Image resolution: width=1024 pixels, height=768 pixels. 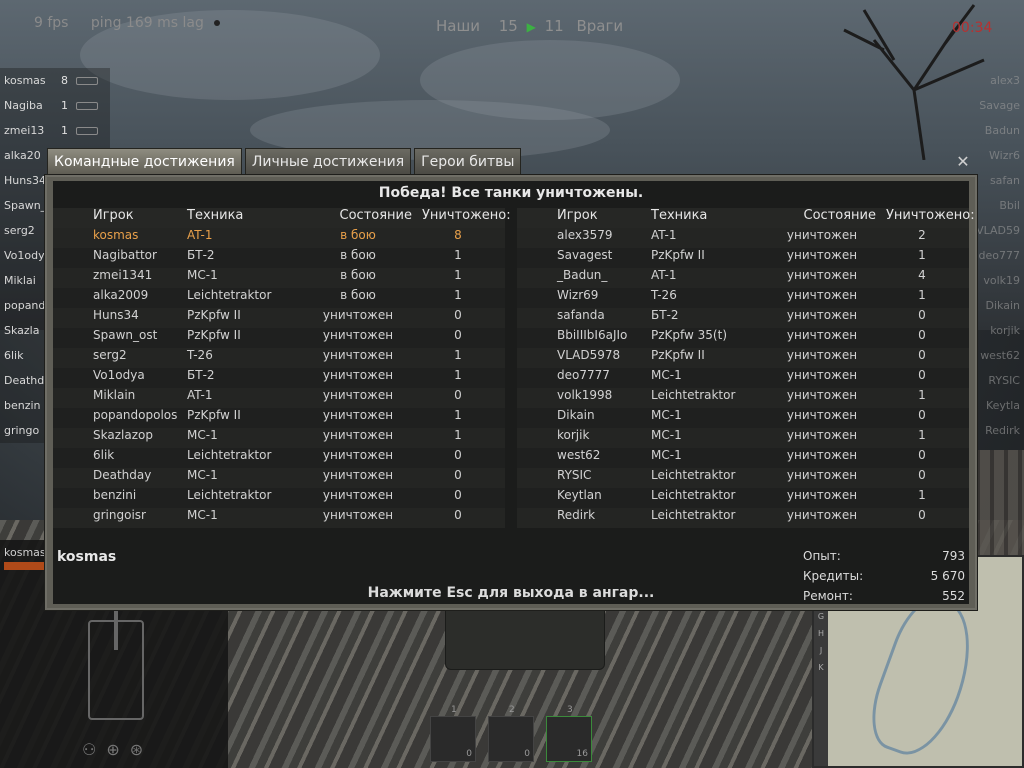 I want to click on battle-timer: 00:34, so click(x=972, y=28).